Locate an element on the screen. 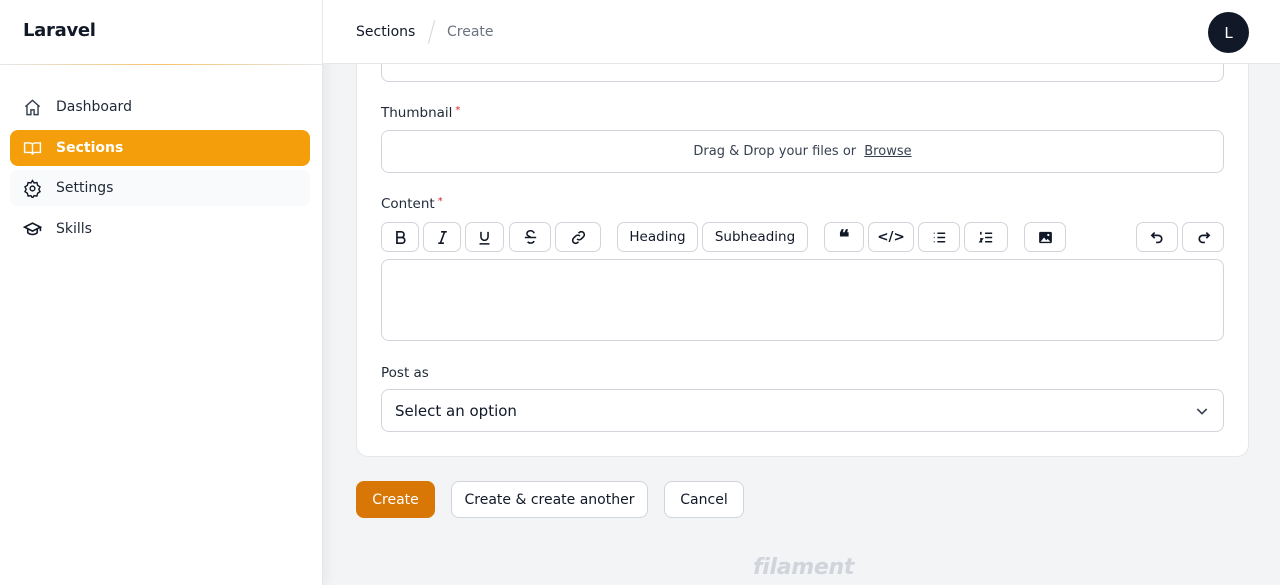 The height and width of the screenshot is (585, 1280). code-icon: </> is located at coordinates (891, 237).